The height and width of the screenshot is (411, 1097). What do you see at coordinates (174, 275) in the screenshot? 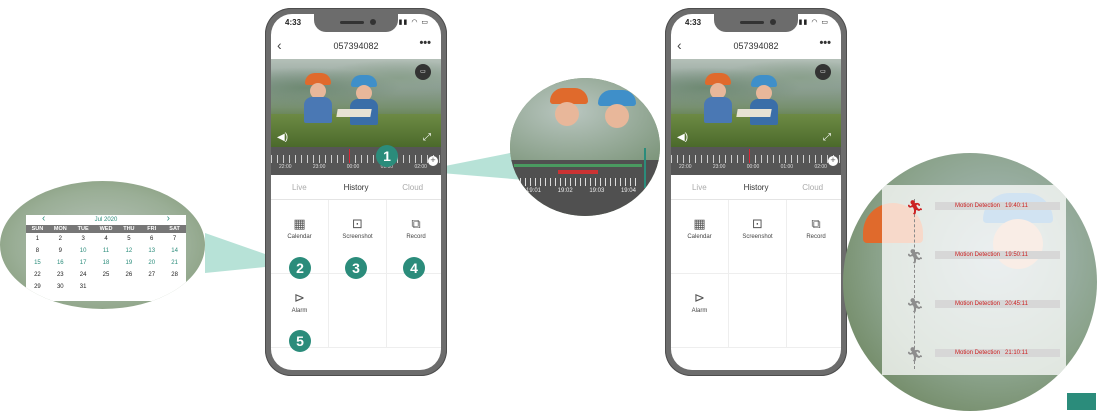
I see `calendar-day: 28` at bounding box center [174, 275].